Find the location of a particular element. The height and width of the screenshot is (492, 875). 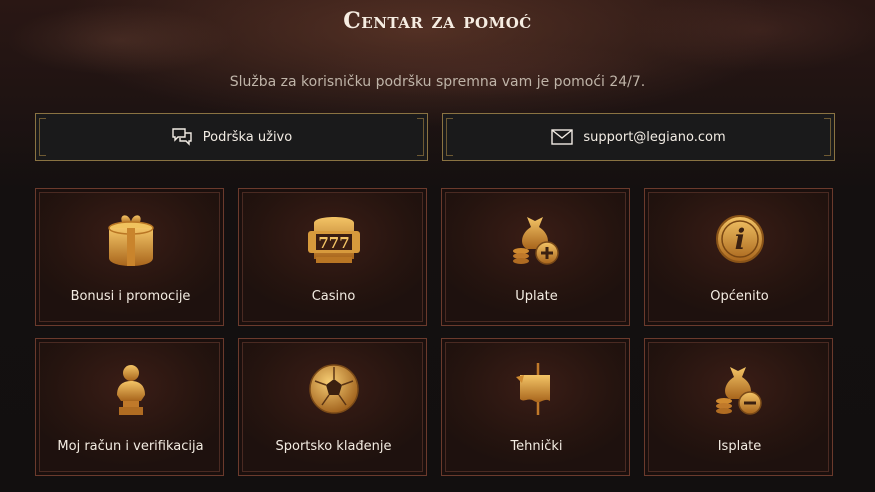

category-card-deposits: Uplate is located at coordinates (535, 257).